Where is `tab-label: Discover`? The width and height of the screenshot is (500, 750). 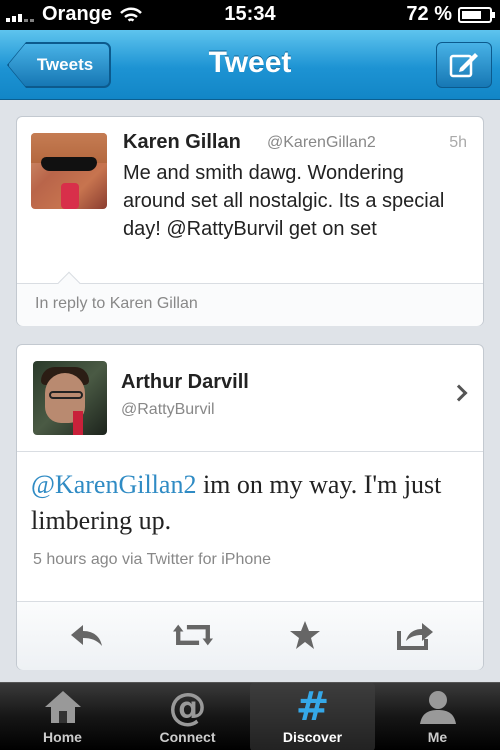
tab-label: Discover is located at coordinates (312, 737).